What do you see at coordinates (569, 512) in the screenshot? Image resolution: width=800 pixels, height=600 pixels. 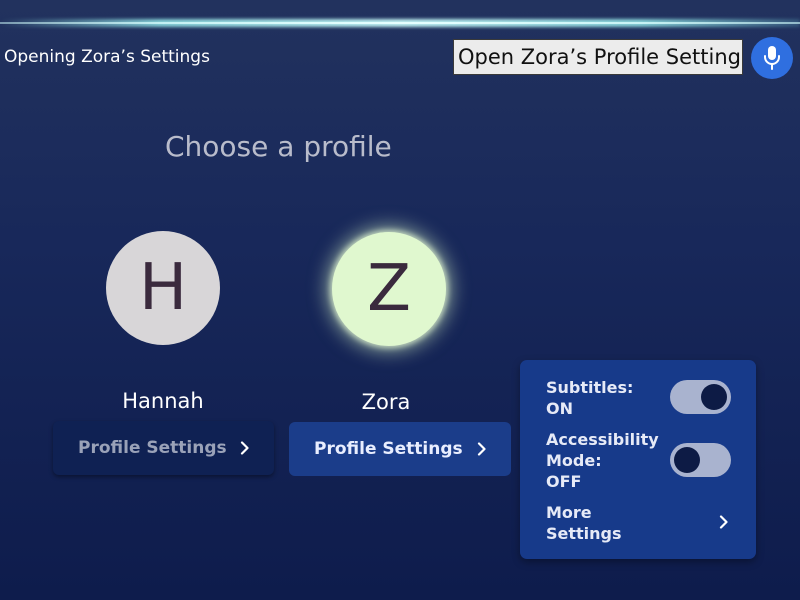 I see `more-settings-line1: More` at bounding box center [569, 512].